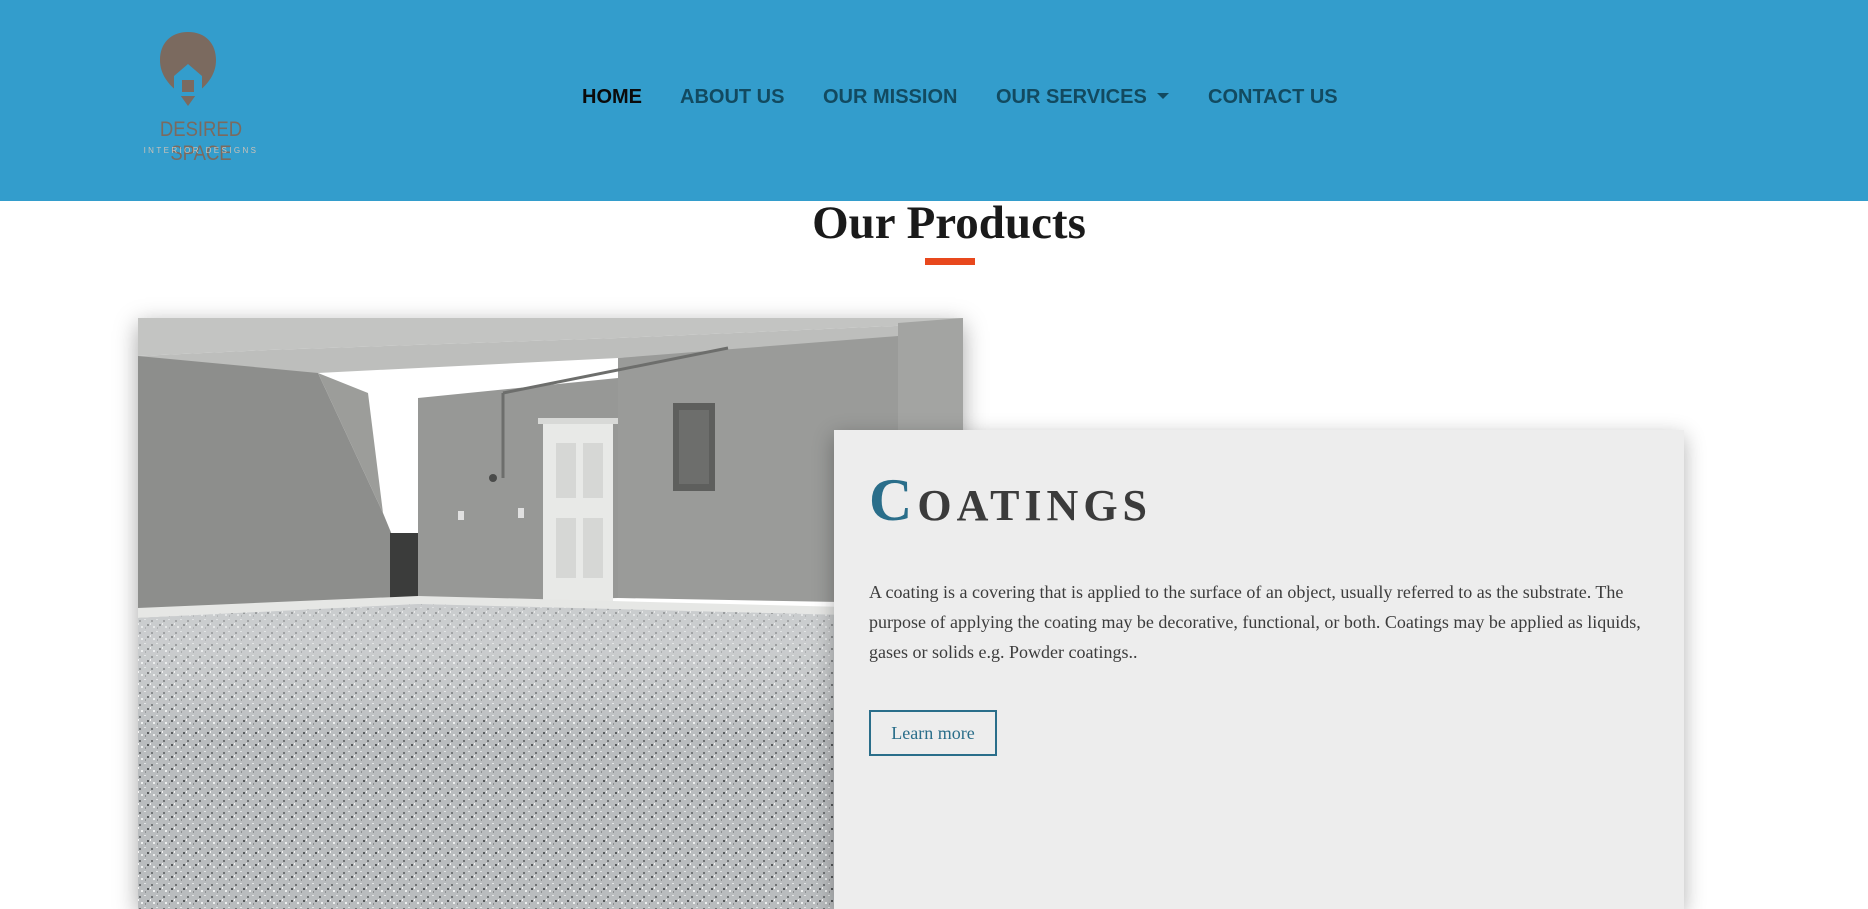 Image resolution: width=1868 pixels, height=909 pixels. What do you see at coordinates (201, 150) in the screenshot?
I see `brand-tagline: INTERIOR DESIGNS` at bounding box center [201, 150].